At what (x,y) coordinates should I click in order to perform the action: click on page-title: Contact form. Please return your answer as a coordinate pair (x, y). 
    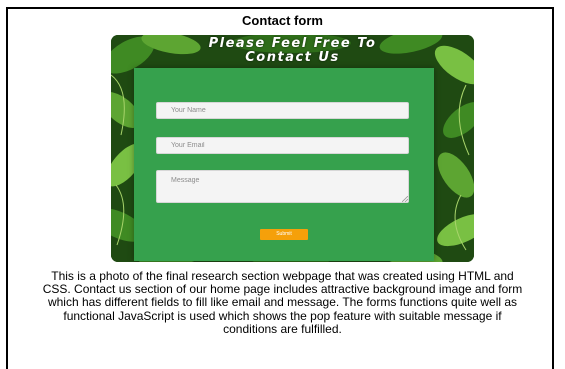
    Looking at the image, I should click on (282, 20).